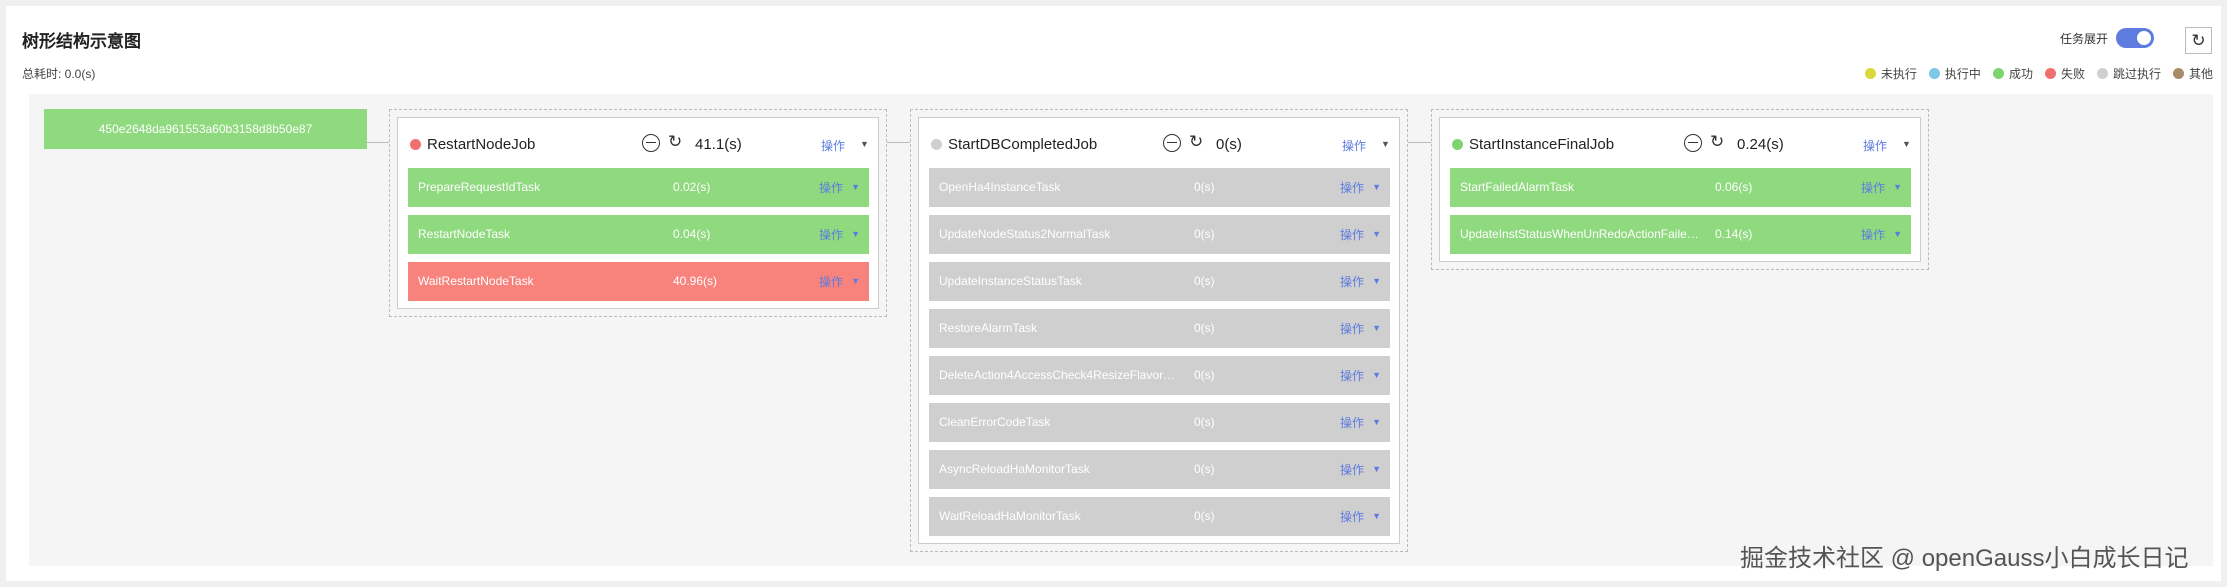 Image resolution: width=2227 pixels, height=587 pixels. What do you see at coordinates (1159, 516) in the screenshot?
I see `task-row: WaitReloadHaMonitorTask 0(s) 操作 ▼` at bounding box center [1159, 516].